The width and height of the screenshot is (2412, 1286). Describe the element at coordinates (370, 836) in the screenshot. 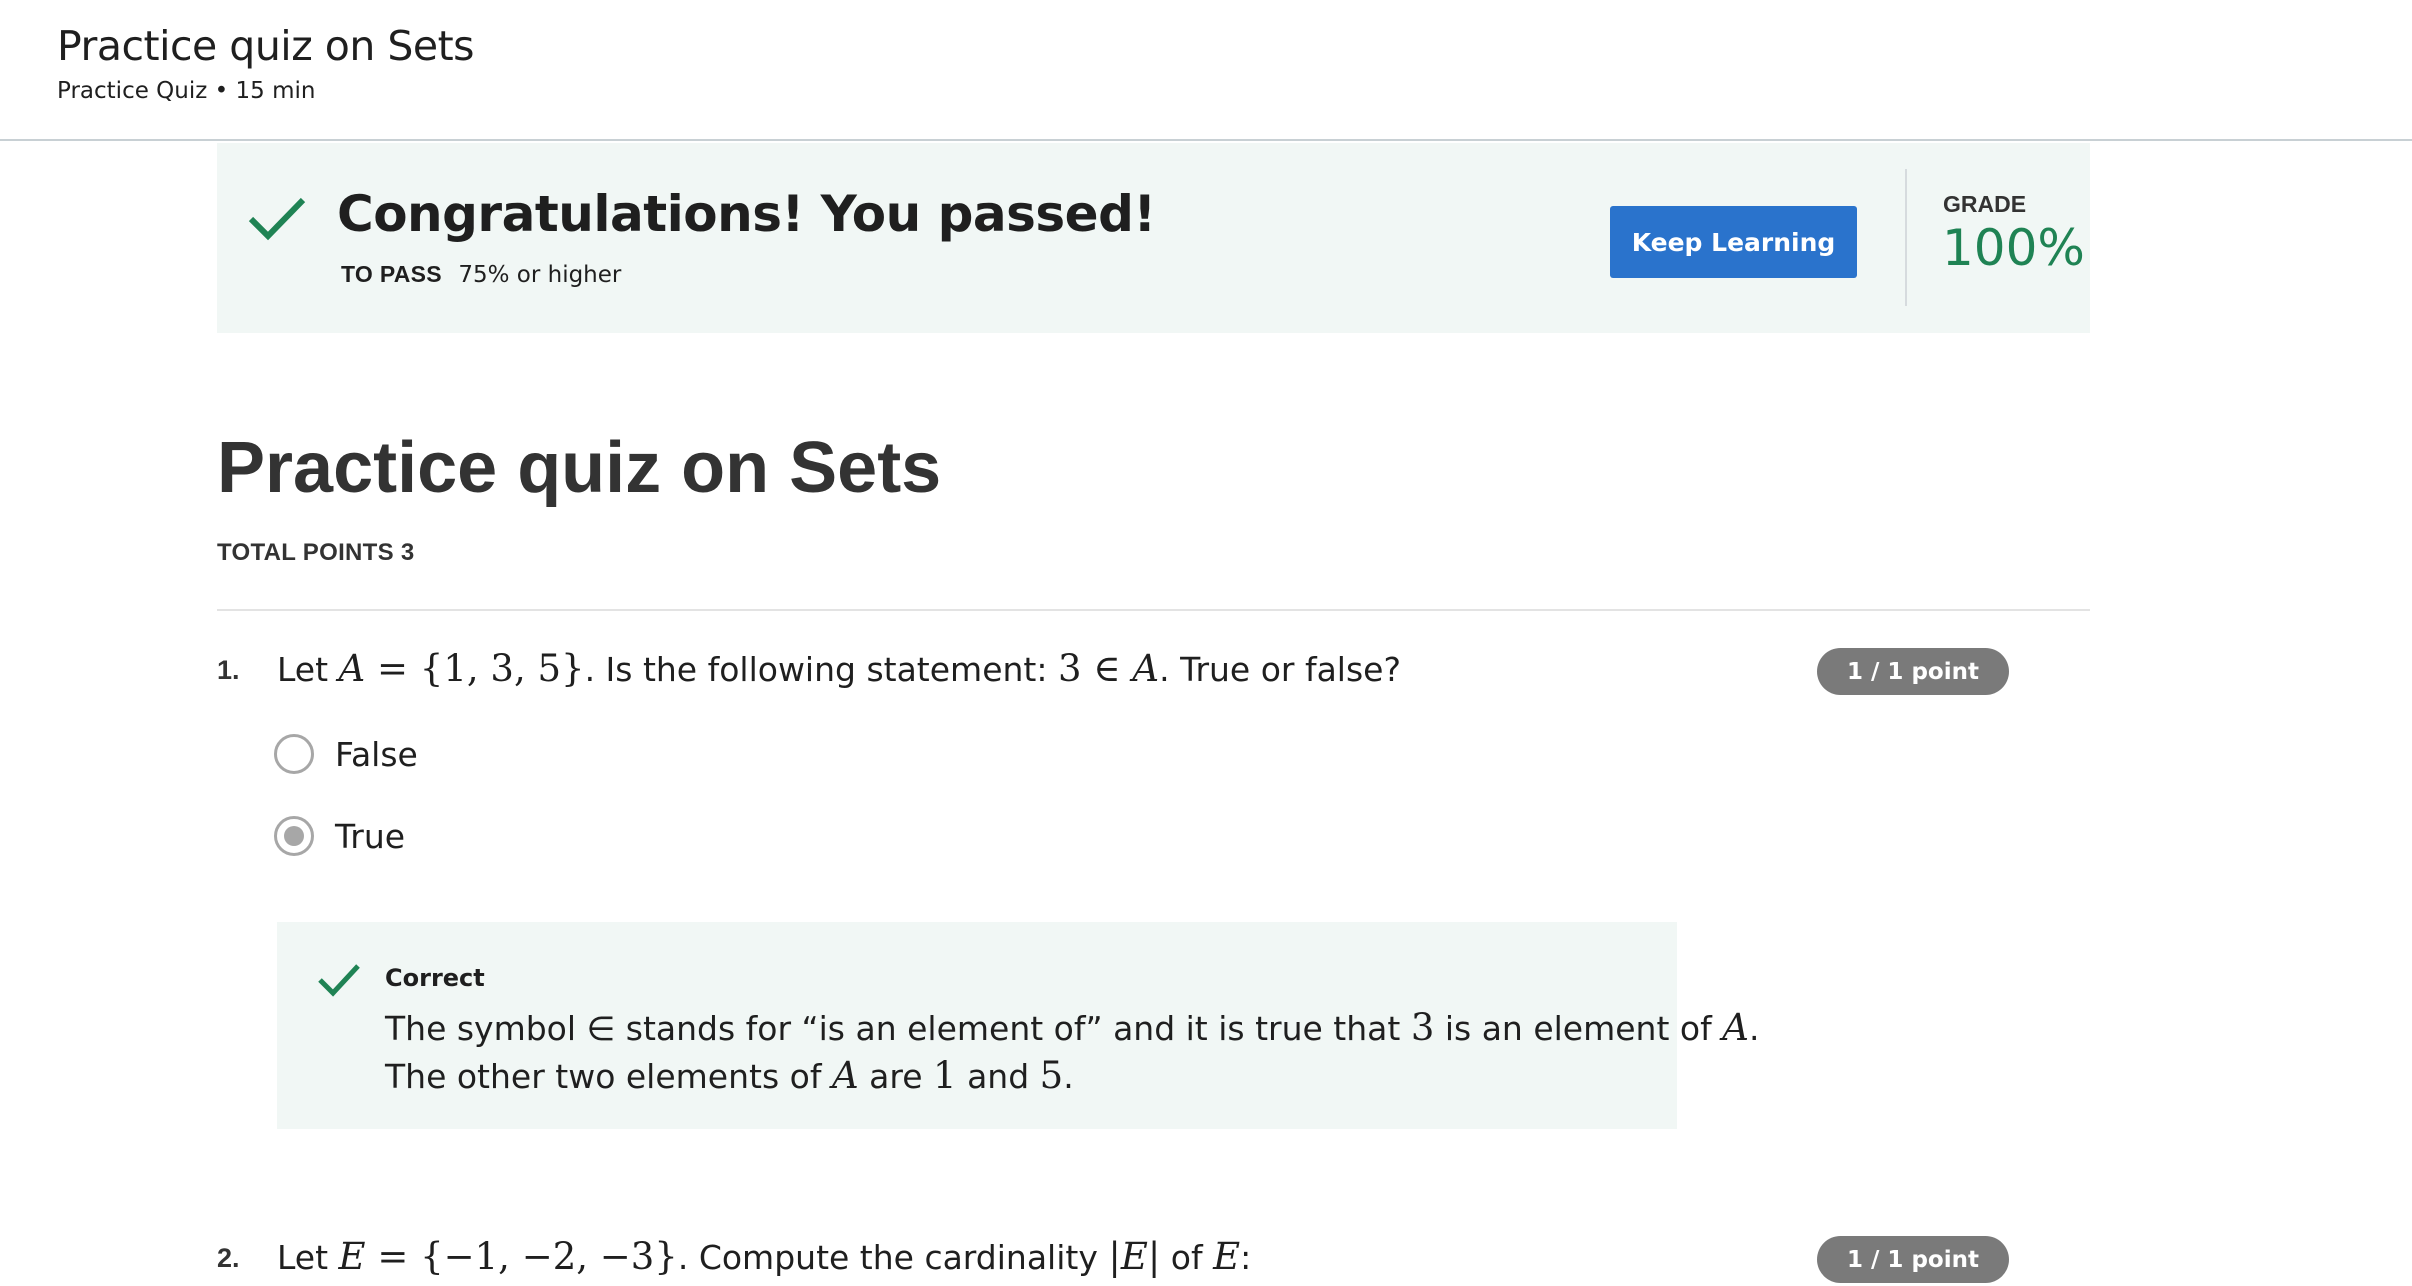

I see `option-label: True` at that location.